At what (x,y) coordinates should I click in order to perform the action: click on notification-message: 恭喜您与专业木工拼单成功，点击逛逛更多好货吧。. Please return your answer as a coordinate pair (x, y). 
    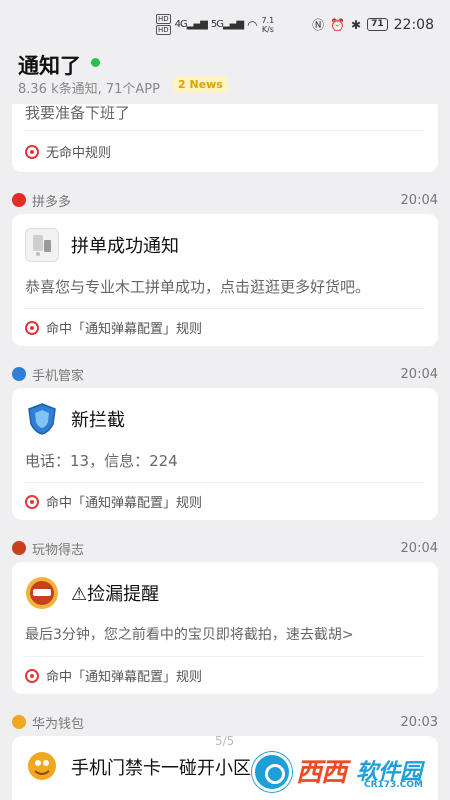
    Looking at the image, I should click on (198, 287).